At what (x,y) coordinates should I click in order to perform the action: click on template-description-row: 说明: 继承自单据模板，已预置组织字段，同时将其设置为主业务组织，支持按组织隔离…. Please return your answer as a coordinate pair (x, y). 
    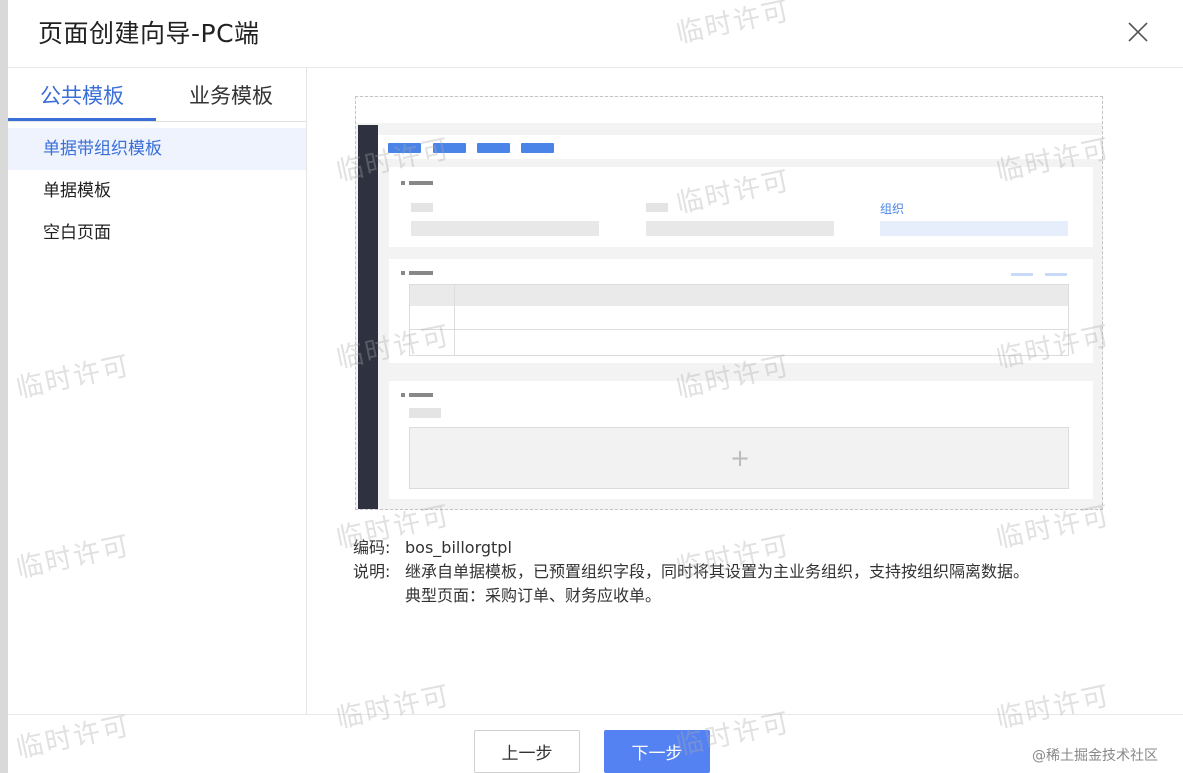
    Looking at the image, I should click on (691, 584).